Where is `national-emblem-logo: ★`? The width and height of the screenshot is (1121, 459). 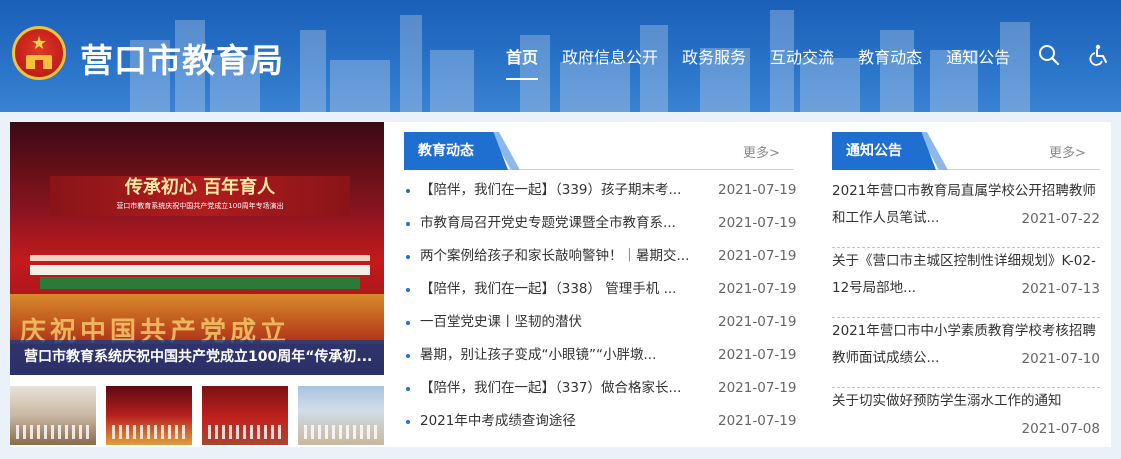 national-emblem-logo: ★ is located at coordinates (39, 53).